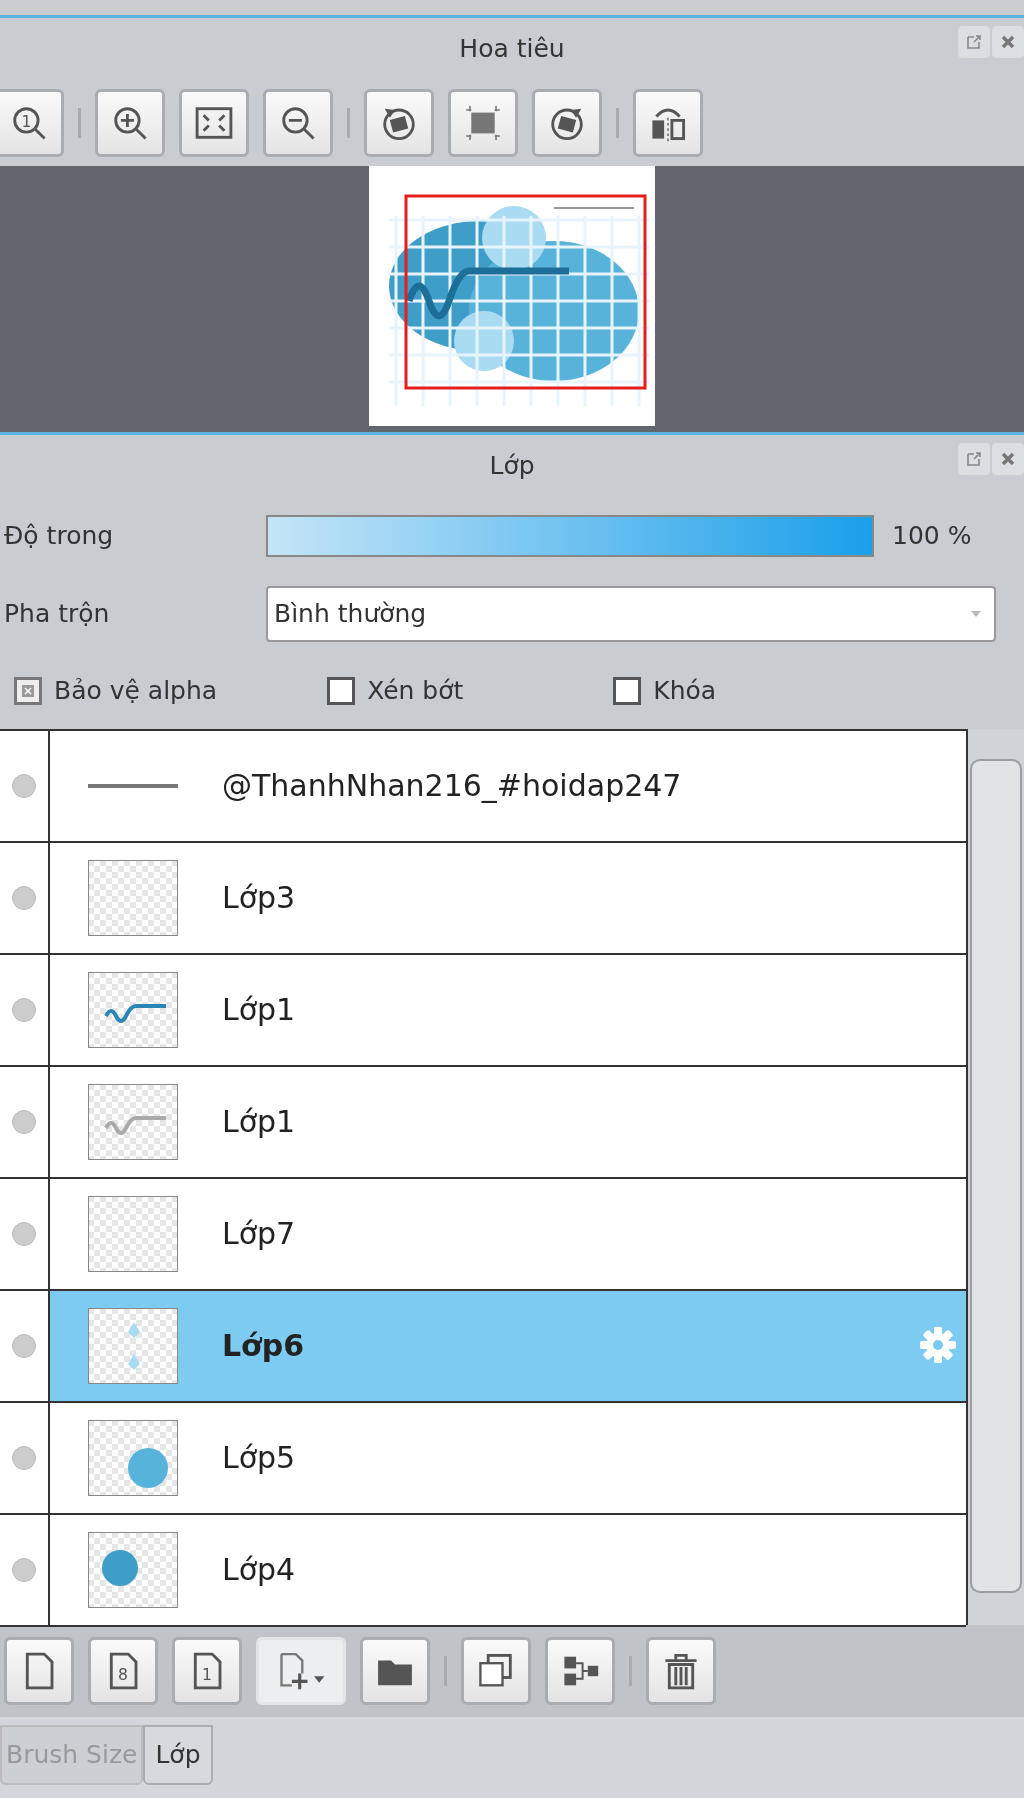 The width and height of the screenshot is (1024, 1798). What do you see at coordinates (976, 613) in the screenshot?
I see `caret-icon` at bounding box center [976, 613].